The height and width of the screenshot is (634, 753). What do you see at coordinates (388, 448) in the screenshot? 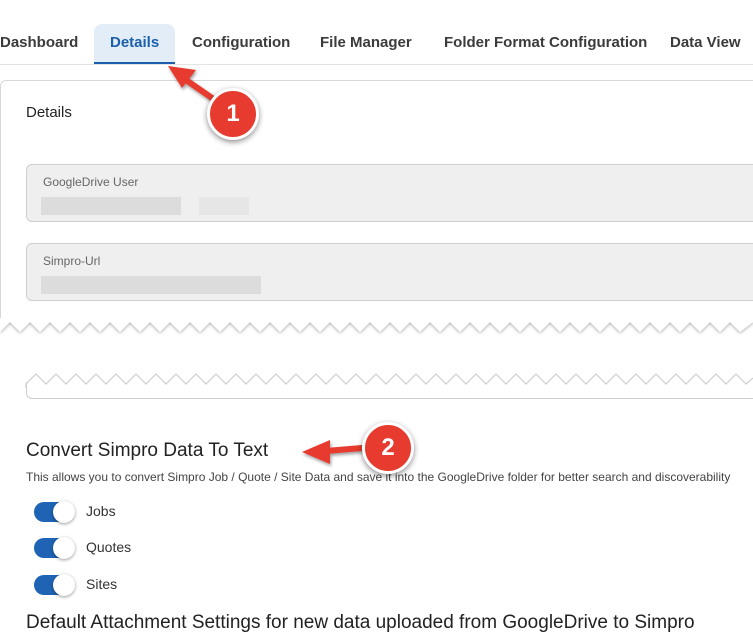
I see `callout-badge-2: 2` at bounding box center [388, 448].